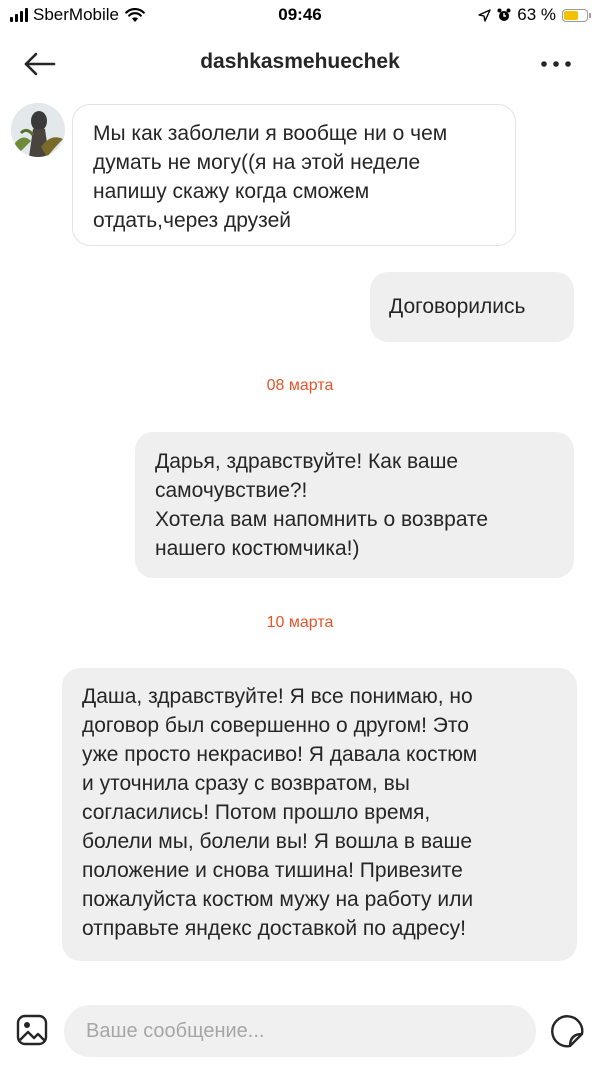  I want to click on sticker-icon, so click(567, 1031).